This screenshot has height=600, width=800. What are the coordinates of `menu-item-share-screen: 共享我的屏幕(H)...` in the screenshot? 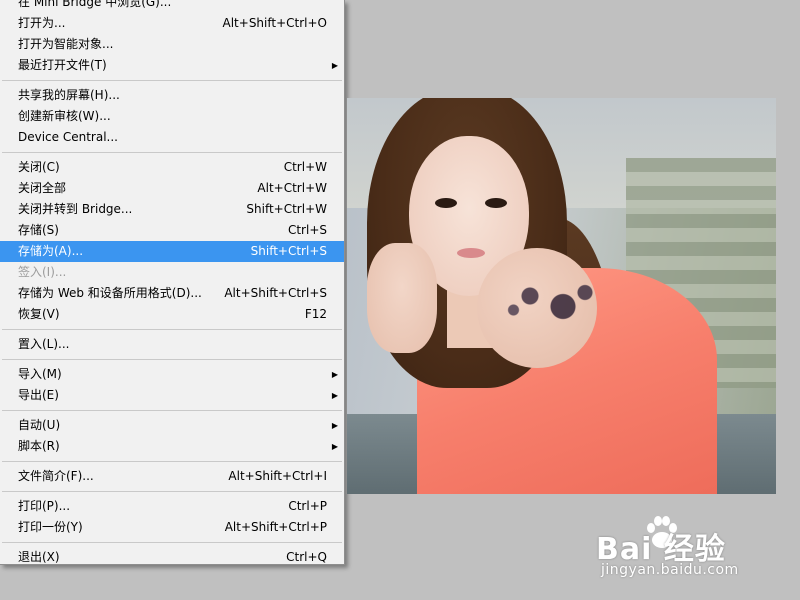 It's located at (172, 95).